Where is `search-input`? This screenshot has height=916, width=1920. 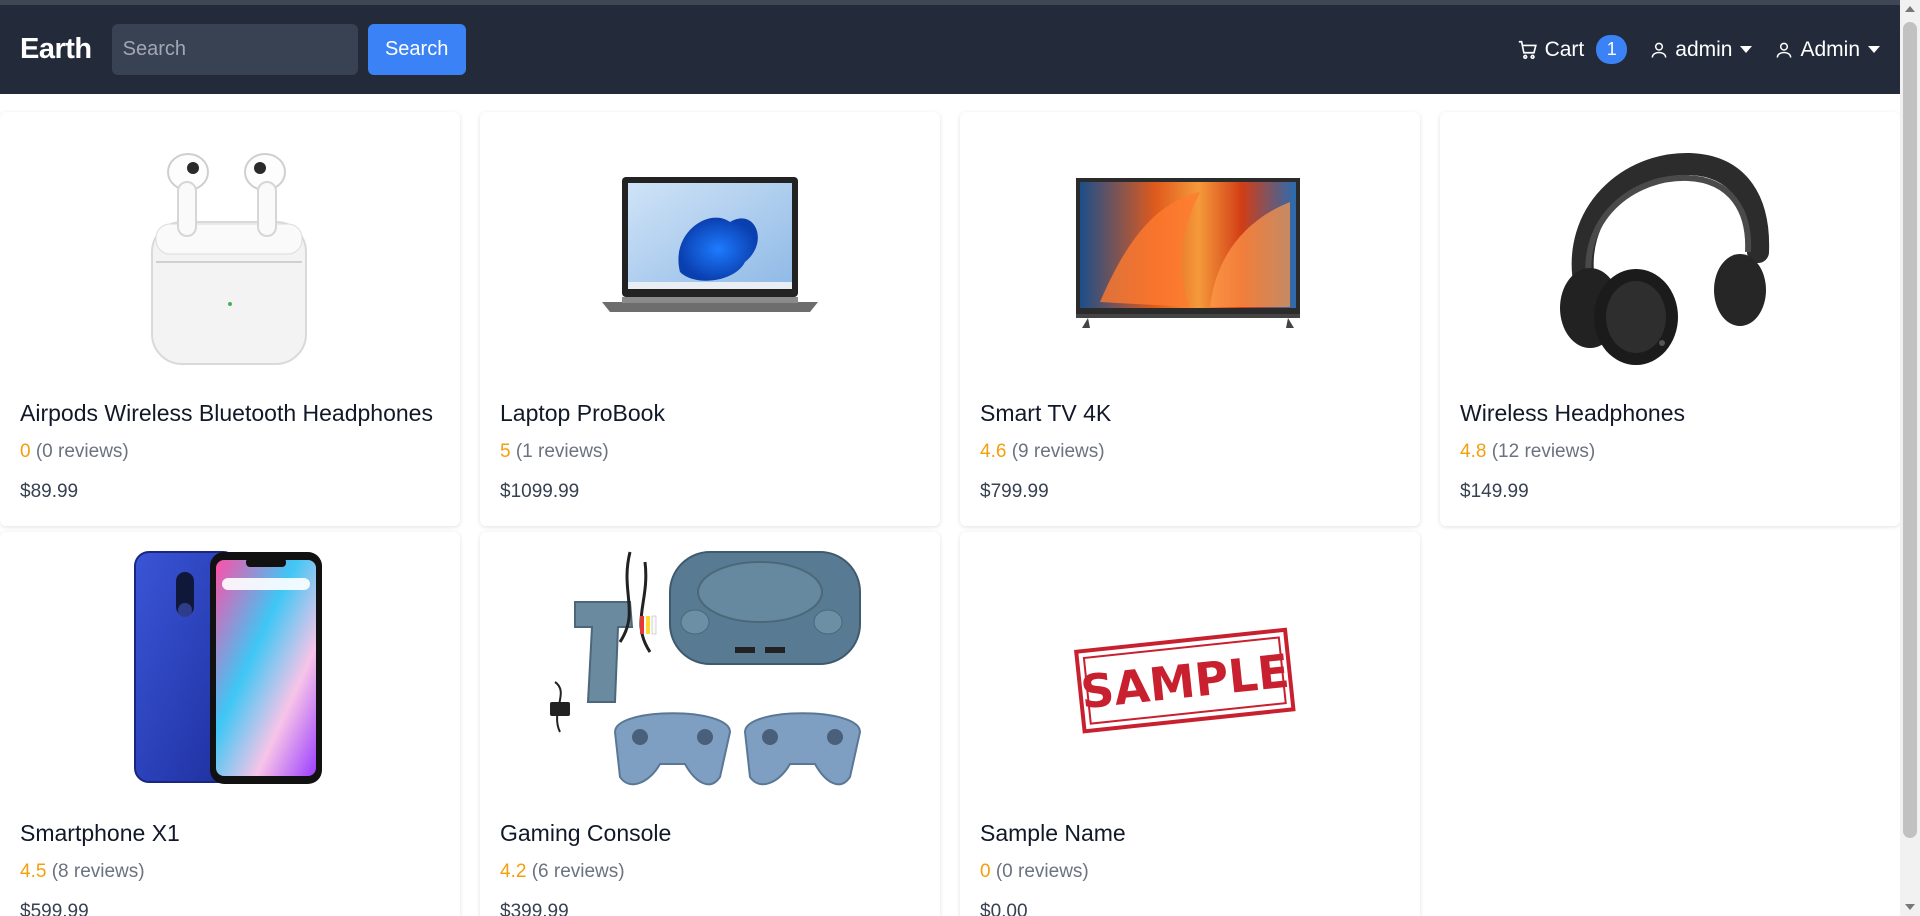 search-input is located at coordinates (234, 49).